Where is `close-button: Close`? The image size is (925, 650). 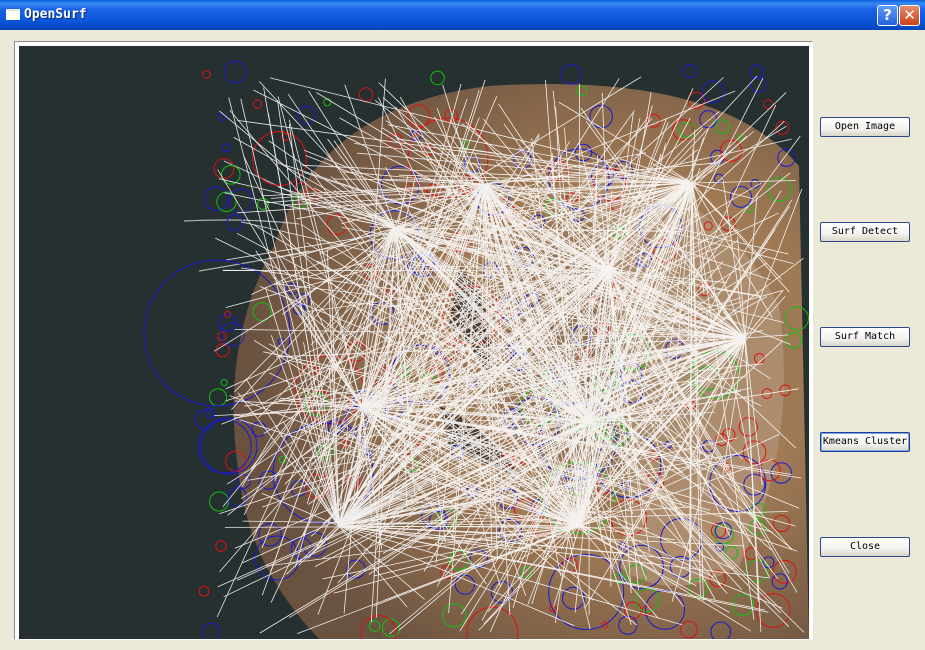
close-button: Close is located at coordinates (865, 547).